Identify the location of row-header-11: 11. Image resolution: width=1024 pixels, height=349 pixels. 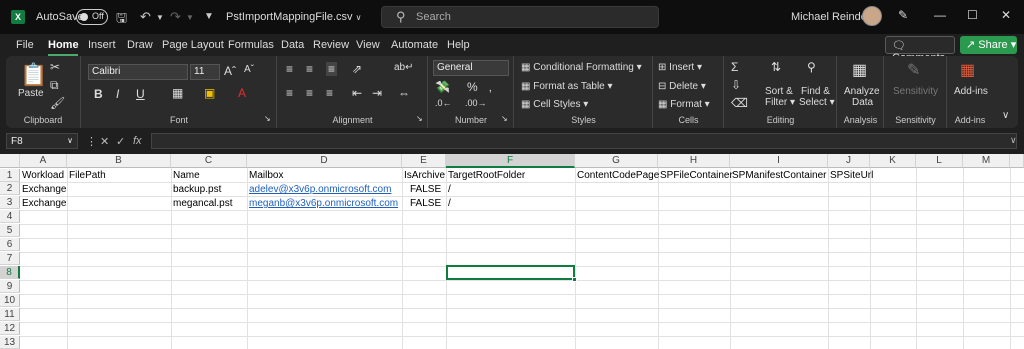
(10, 314).